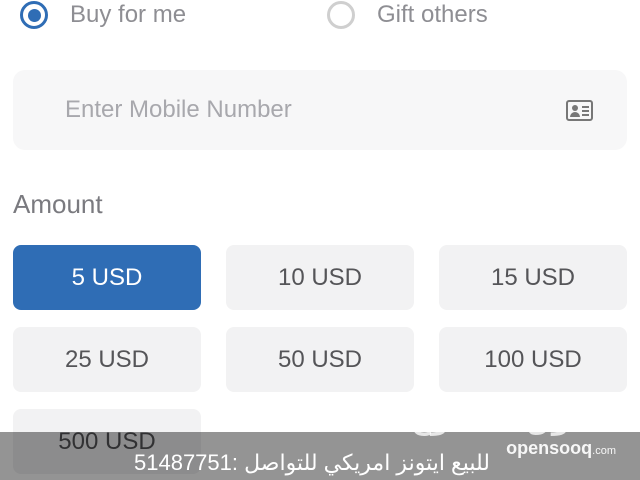  I want to click on buy-for-me-option: Buy for me, so click(103, 17).